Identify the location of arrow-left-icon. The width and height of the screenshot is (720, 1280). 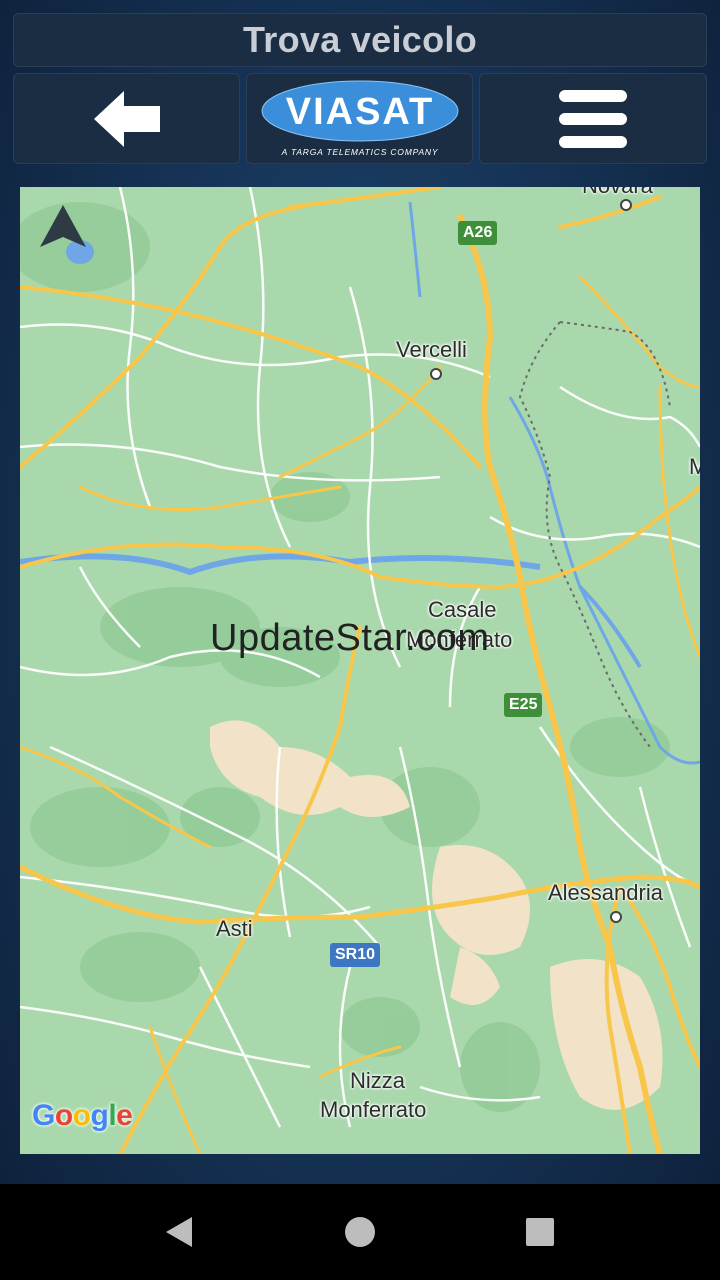
(126, 118).